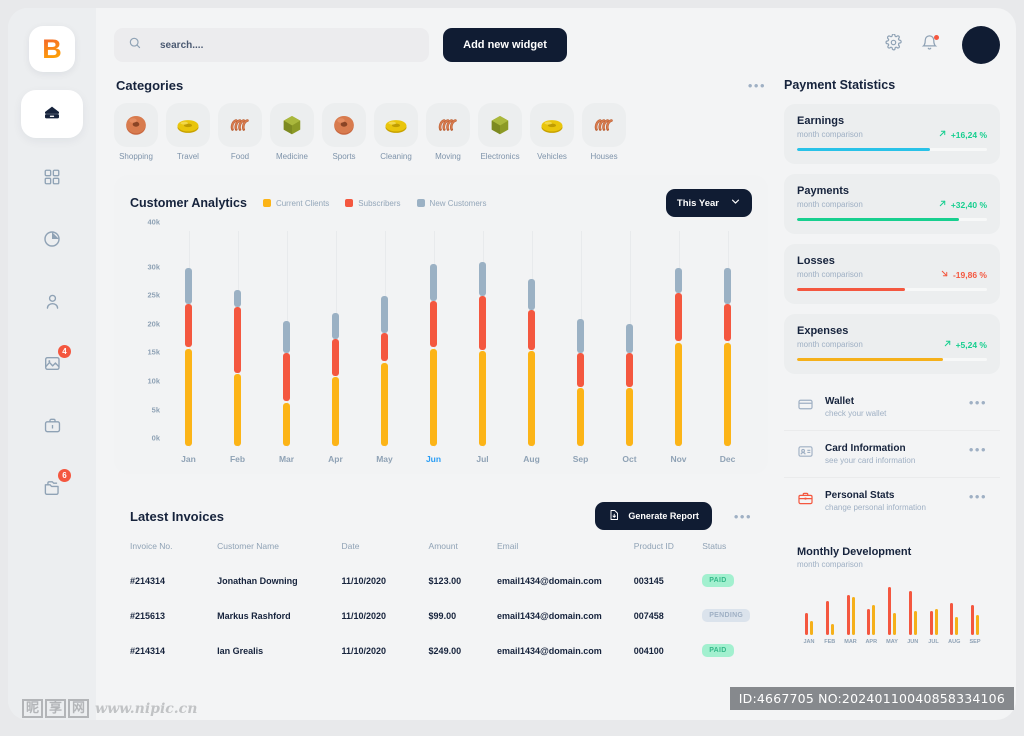 The height and width of the screenshot is (736, 1024). What do you see at coordinates (396, 156) in the screenshot?
I see `category-label: Cleaning` at bounding box center [396, 156].